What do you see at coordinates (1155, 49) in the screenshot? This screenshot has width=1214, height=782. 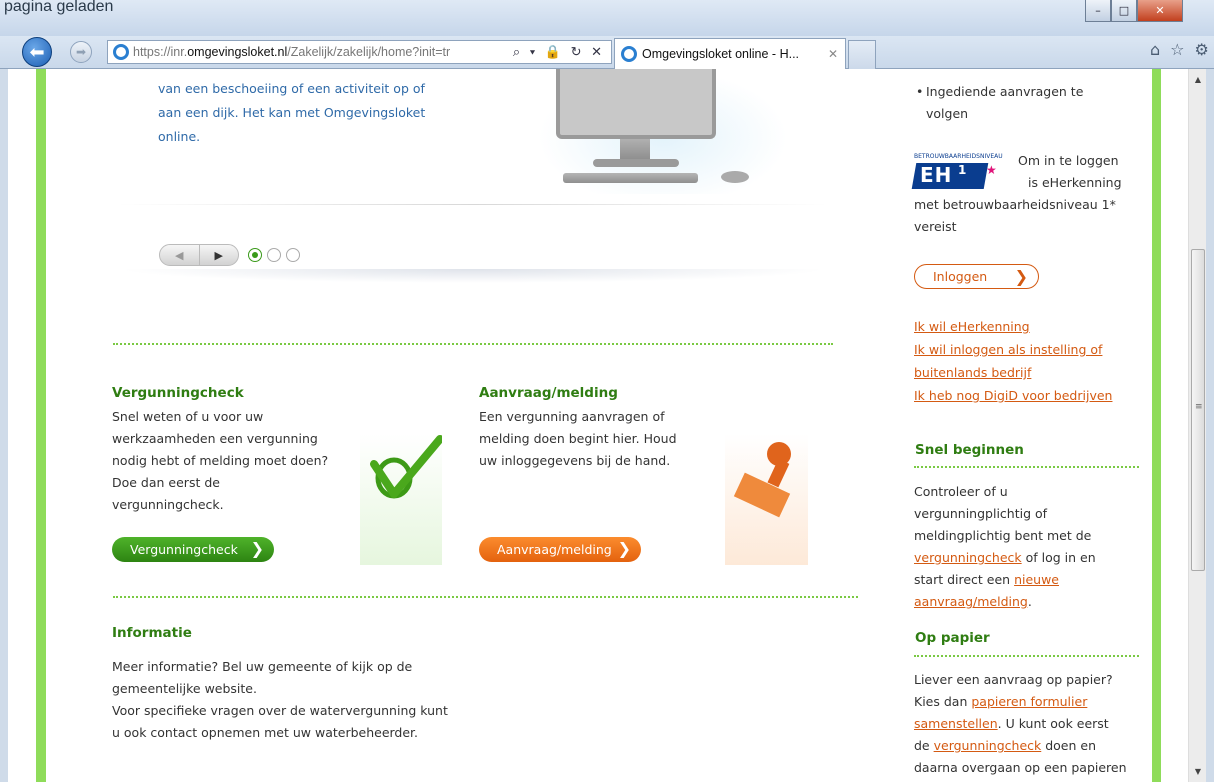 I see `home-icon: ⌂` at bounding box center [1155, 49].